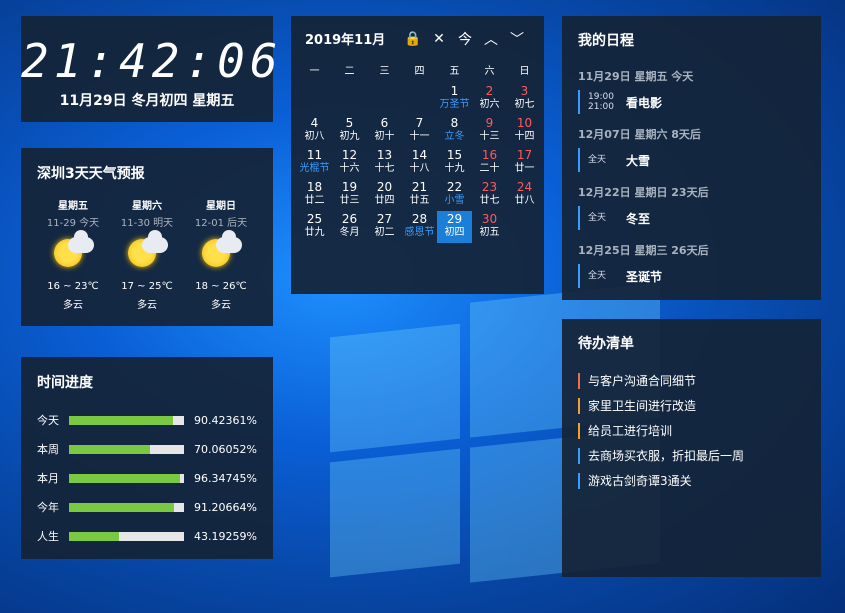 The width and height of the screenshot is (845, 613). Describe the element at coordinates (384, 219) in the screenshot. I see `calendar-day-number: 27` at that location.